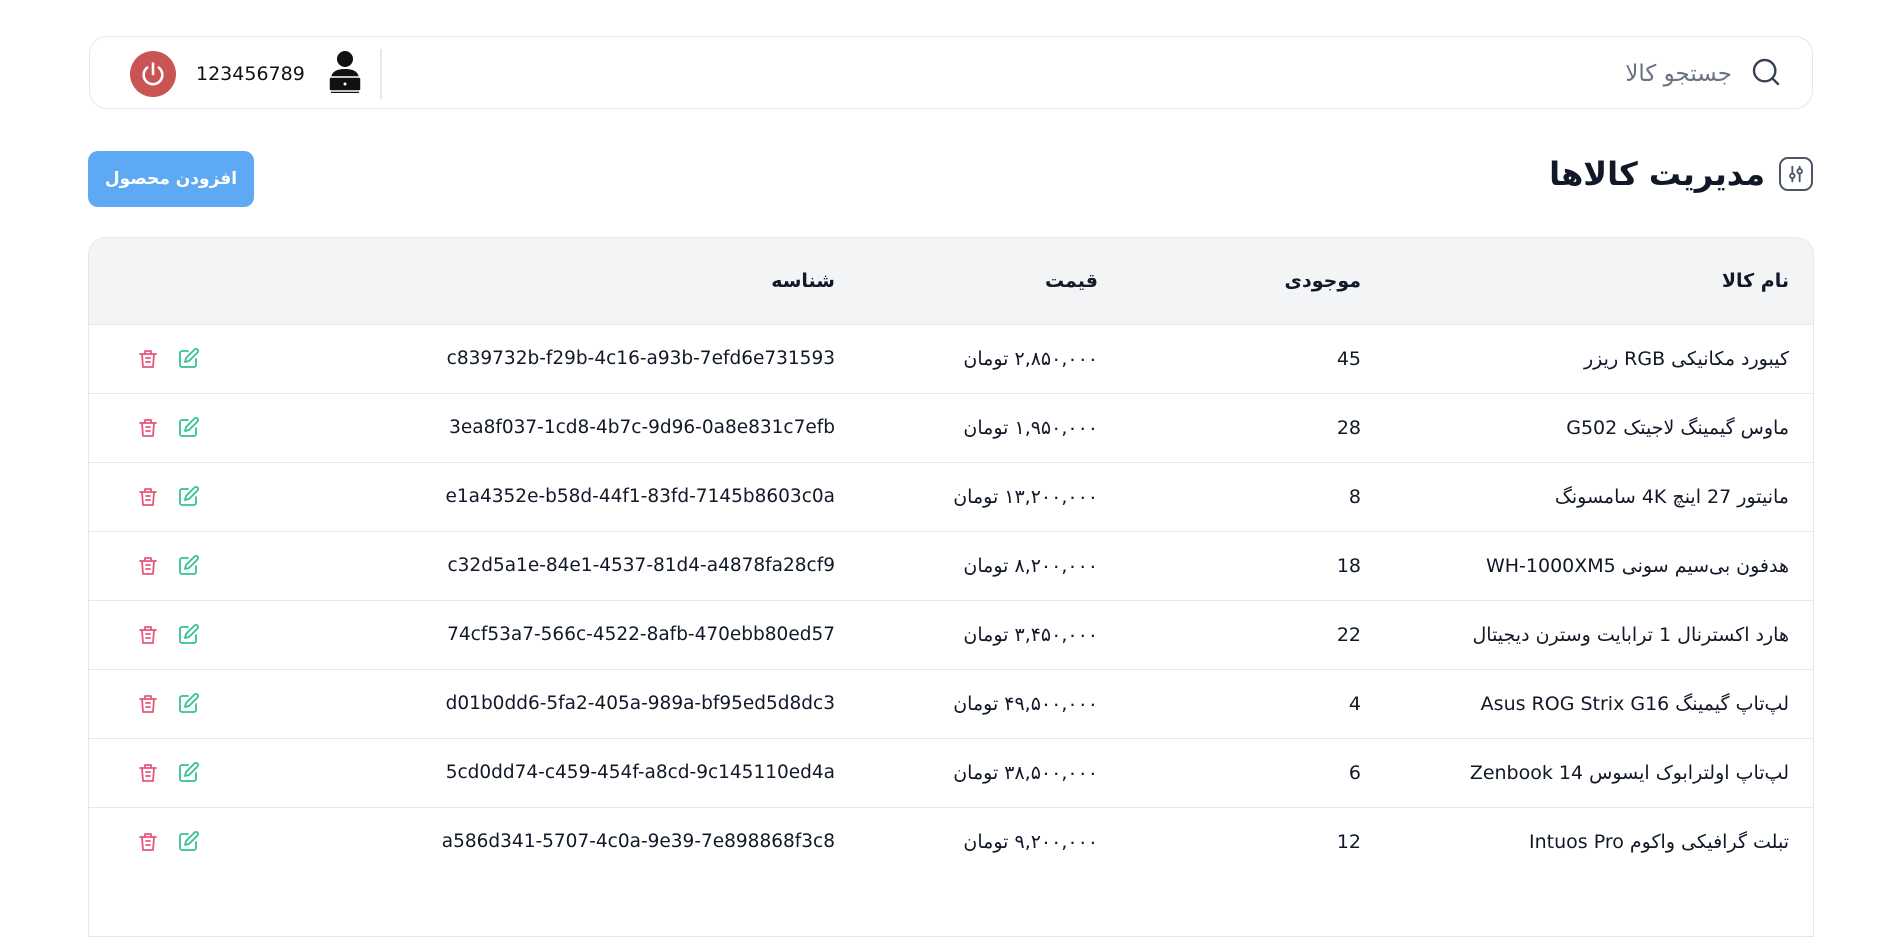  I want to click on user-area: 123456789, so click(247, 73).